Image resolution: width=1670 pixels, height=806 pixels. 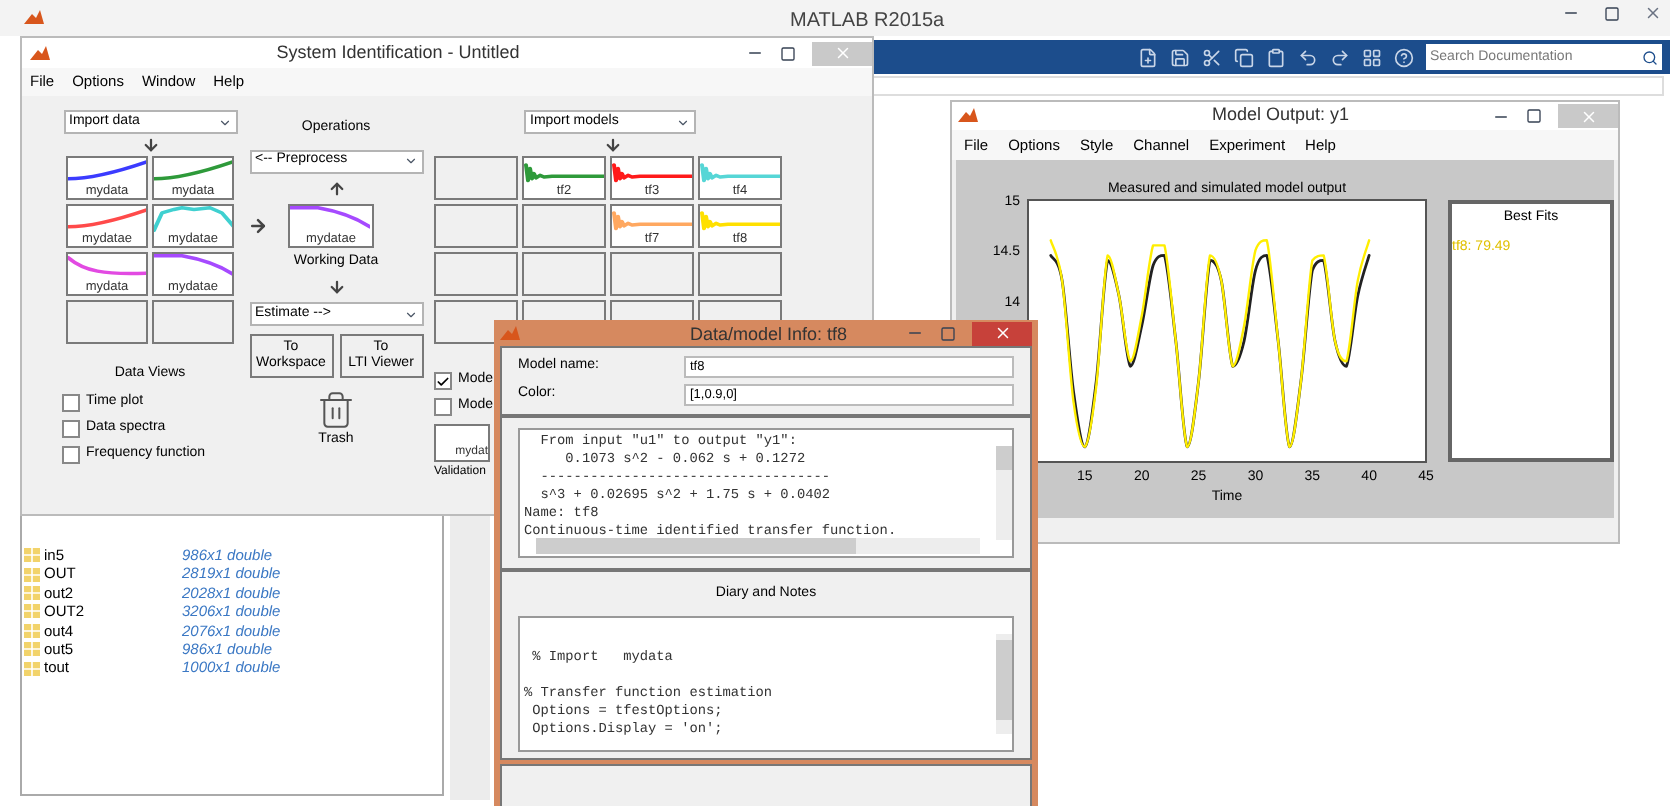 I want to click on window-title: MATLAB R2015a, so click(x=867, y=22).